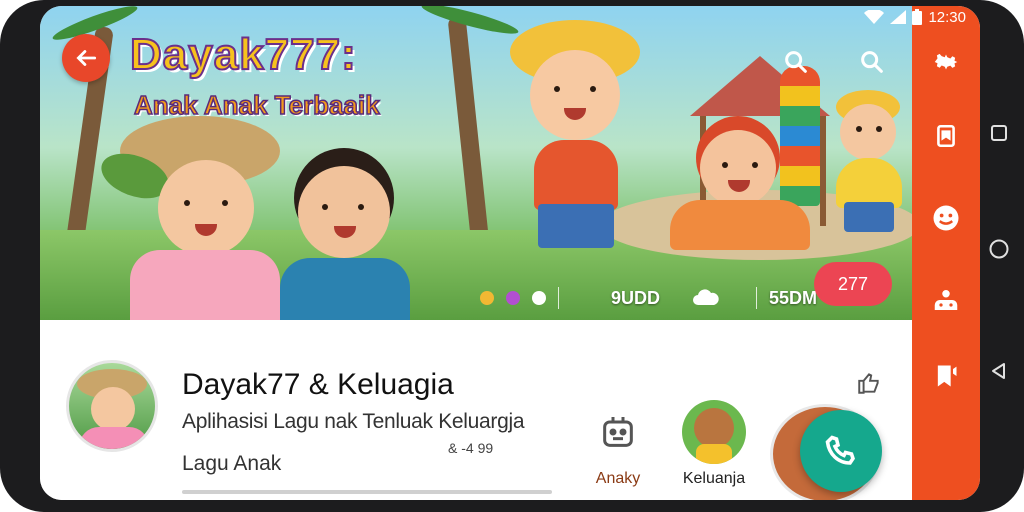 The width and height of the screenshot is (1024, 512). I want to click on group-button, so click(946, 300).